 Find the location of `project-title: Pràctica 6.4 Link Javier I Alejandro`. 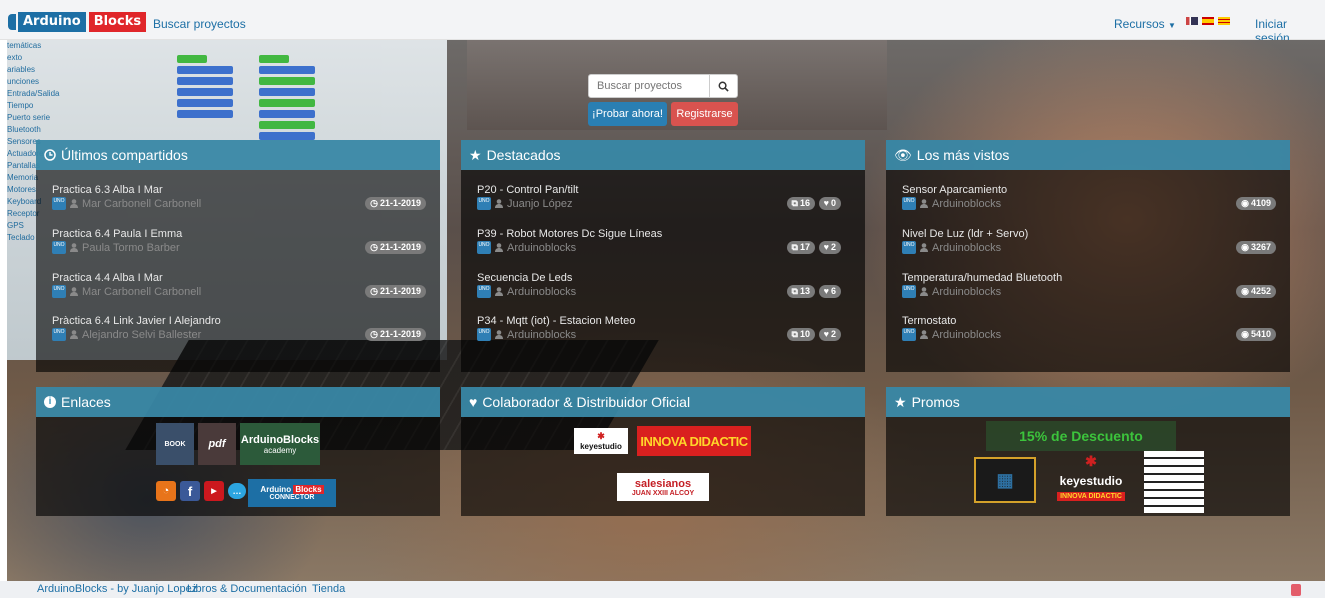

project-title: Pràctica 6.4 Link Javier I Alejandro is located at coordinates (241, 321).